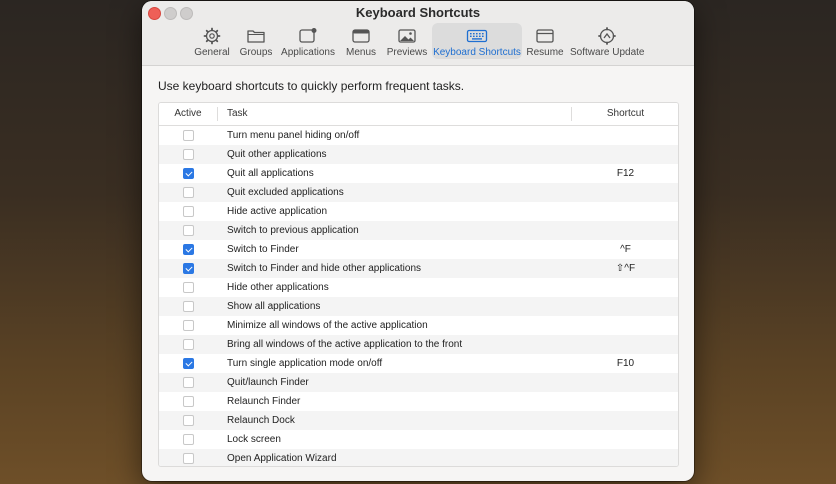 The image size is (836, 484). I want to click on window-title: Keyboard Shortcuts, so click(418, 12).